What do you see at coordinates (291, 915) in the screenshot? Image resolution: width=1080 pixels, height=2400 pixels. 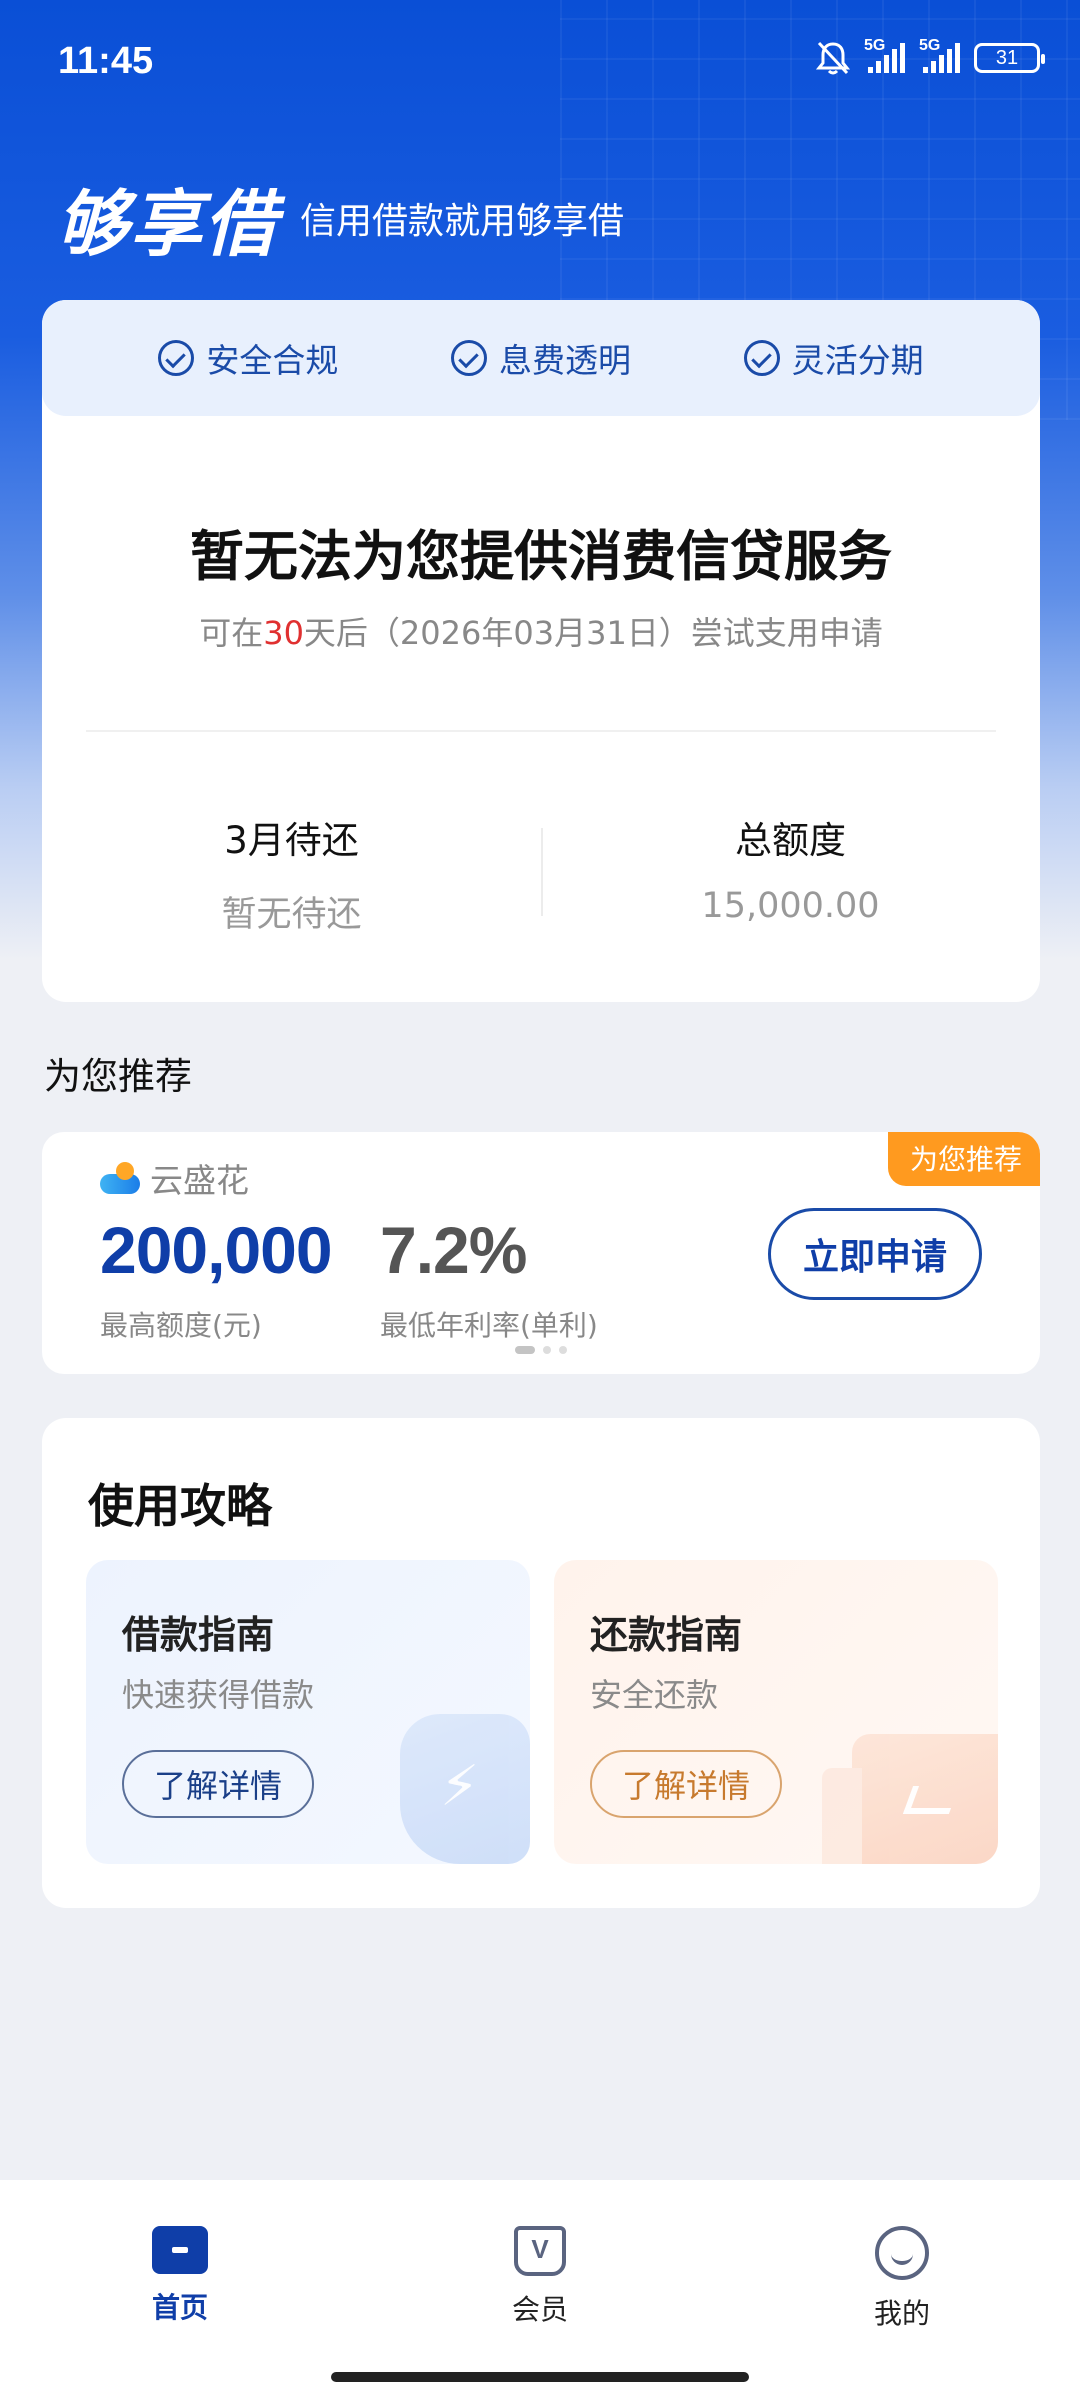 I see `repayment-due-value: 暂无待还` at bounding box center [291, 915].